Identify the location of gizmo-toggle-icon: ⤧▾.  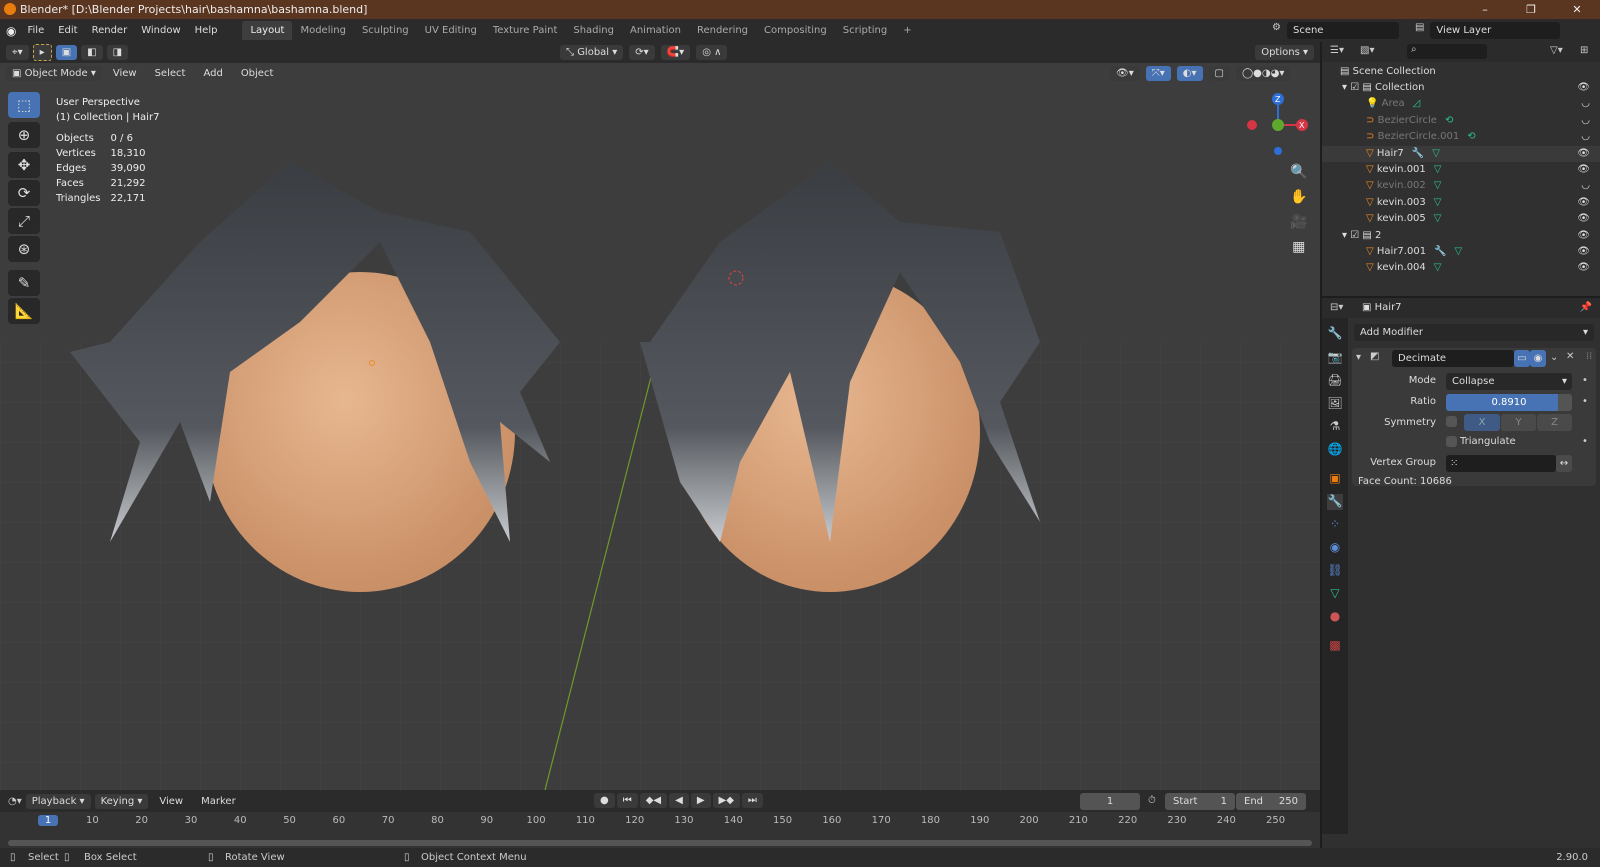
(1158, 73).